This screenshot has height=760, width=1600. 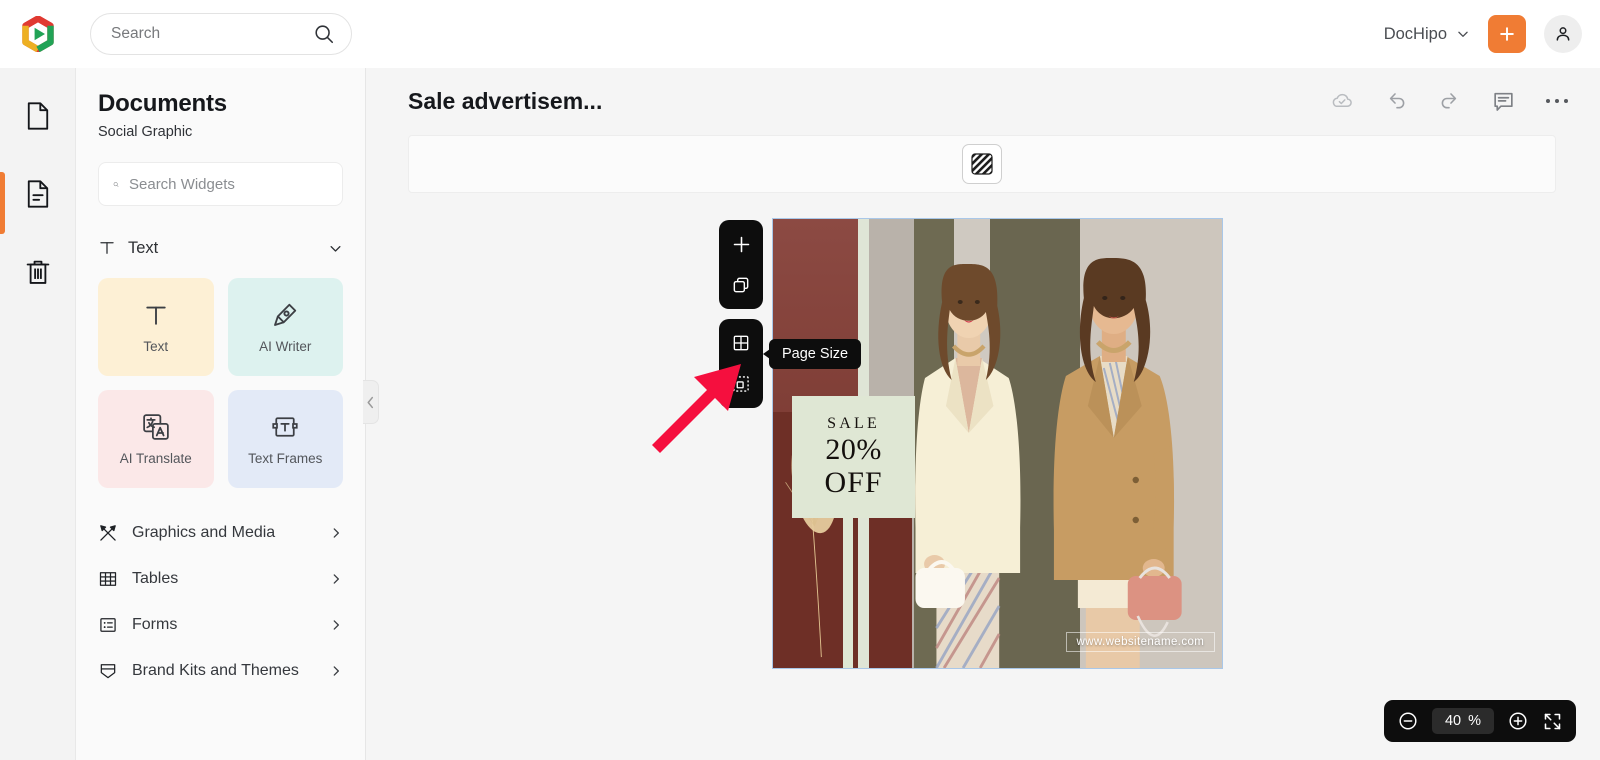 I want to click on cloud-saved-button, so click(x=1342, y=101).